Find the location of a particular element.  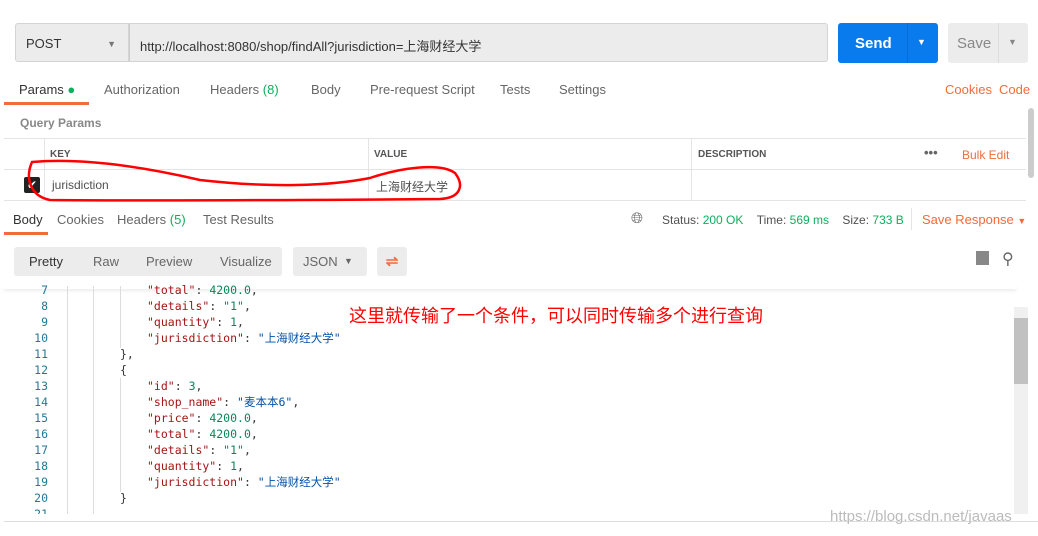

tab-body: Body is located at coordinates (326, 89).